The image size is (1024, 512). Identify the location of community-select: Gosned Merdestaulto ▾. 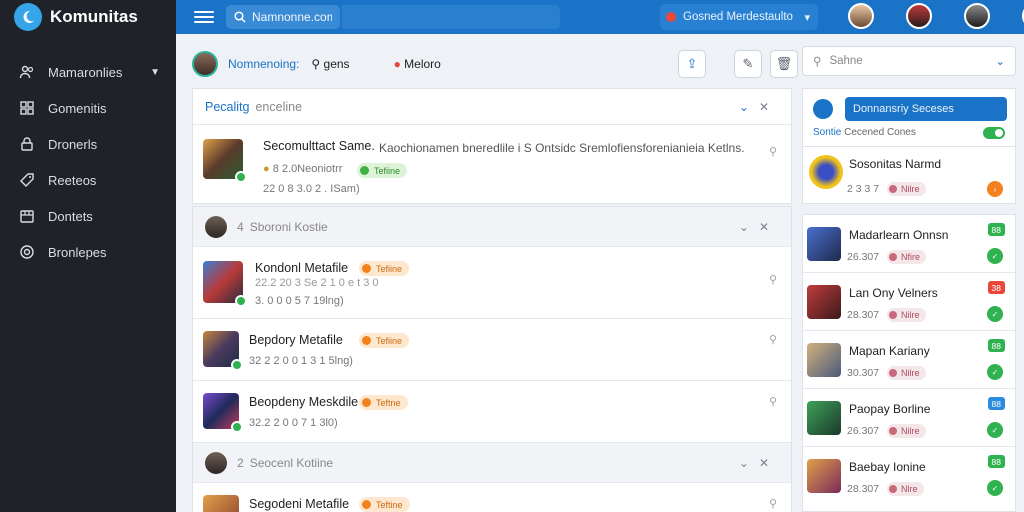
(739, 17).